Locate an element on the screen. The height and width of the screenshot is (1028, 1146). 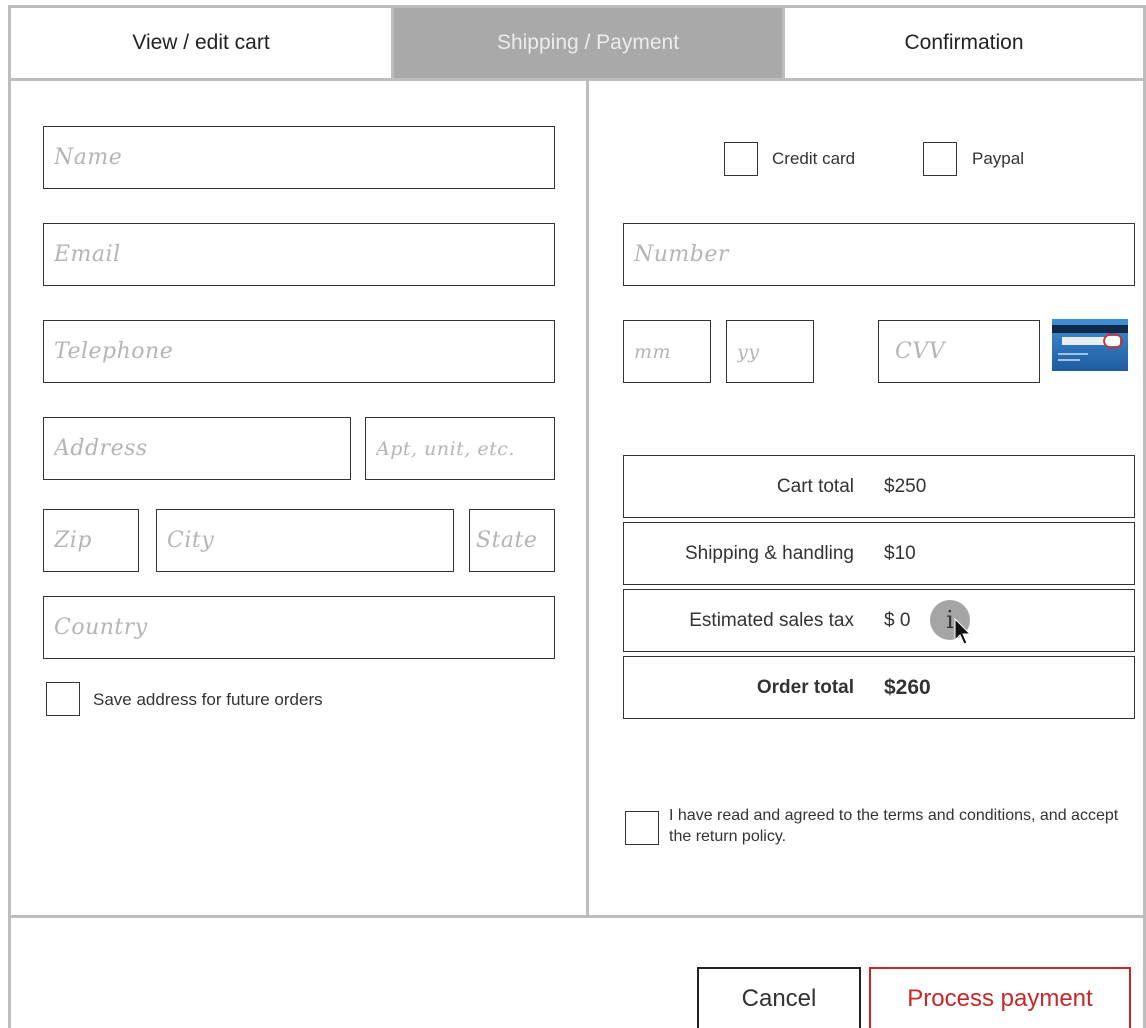
address-input is located at coordinates (202, 448).